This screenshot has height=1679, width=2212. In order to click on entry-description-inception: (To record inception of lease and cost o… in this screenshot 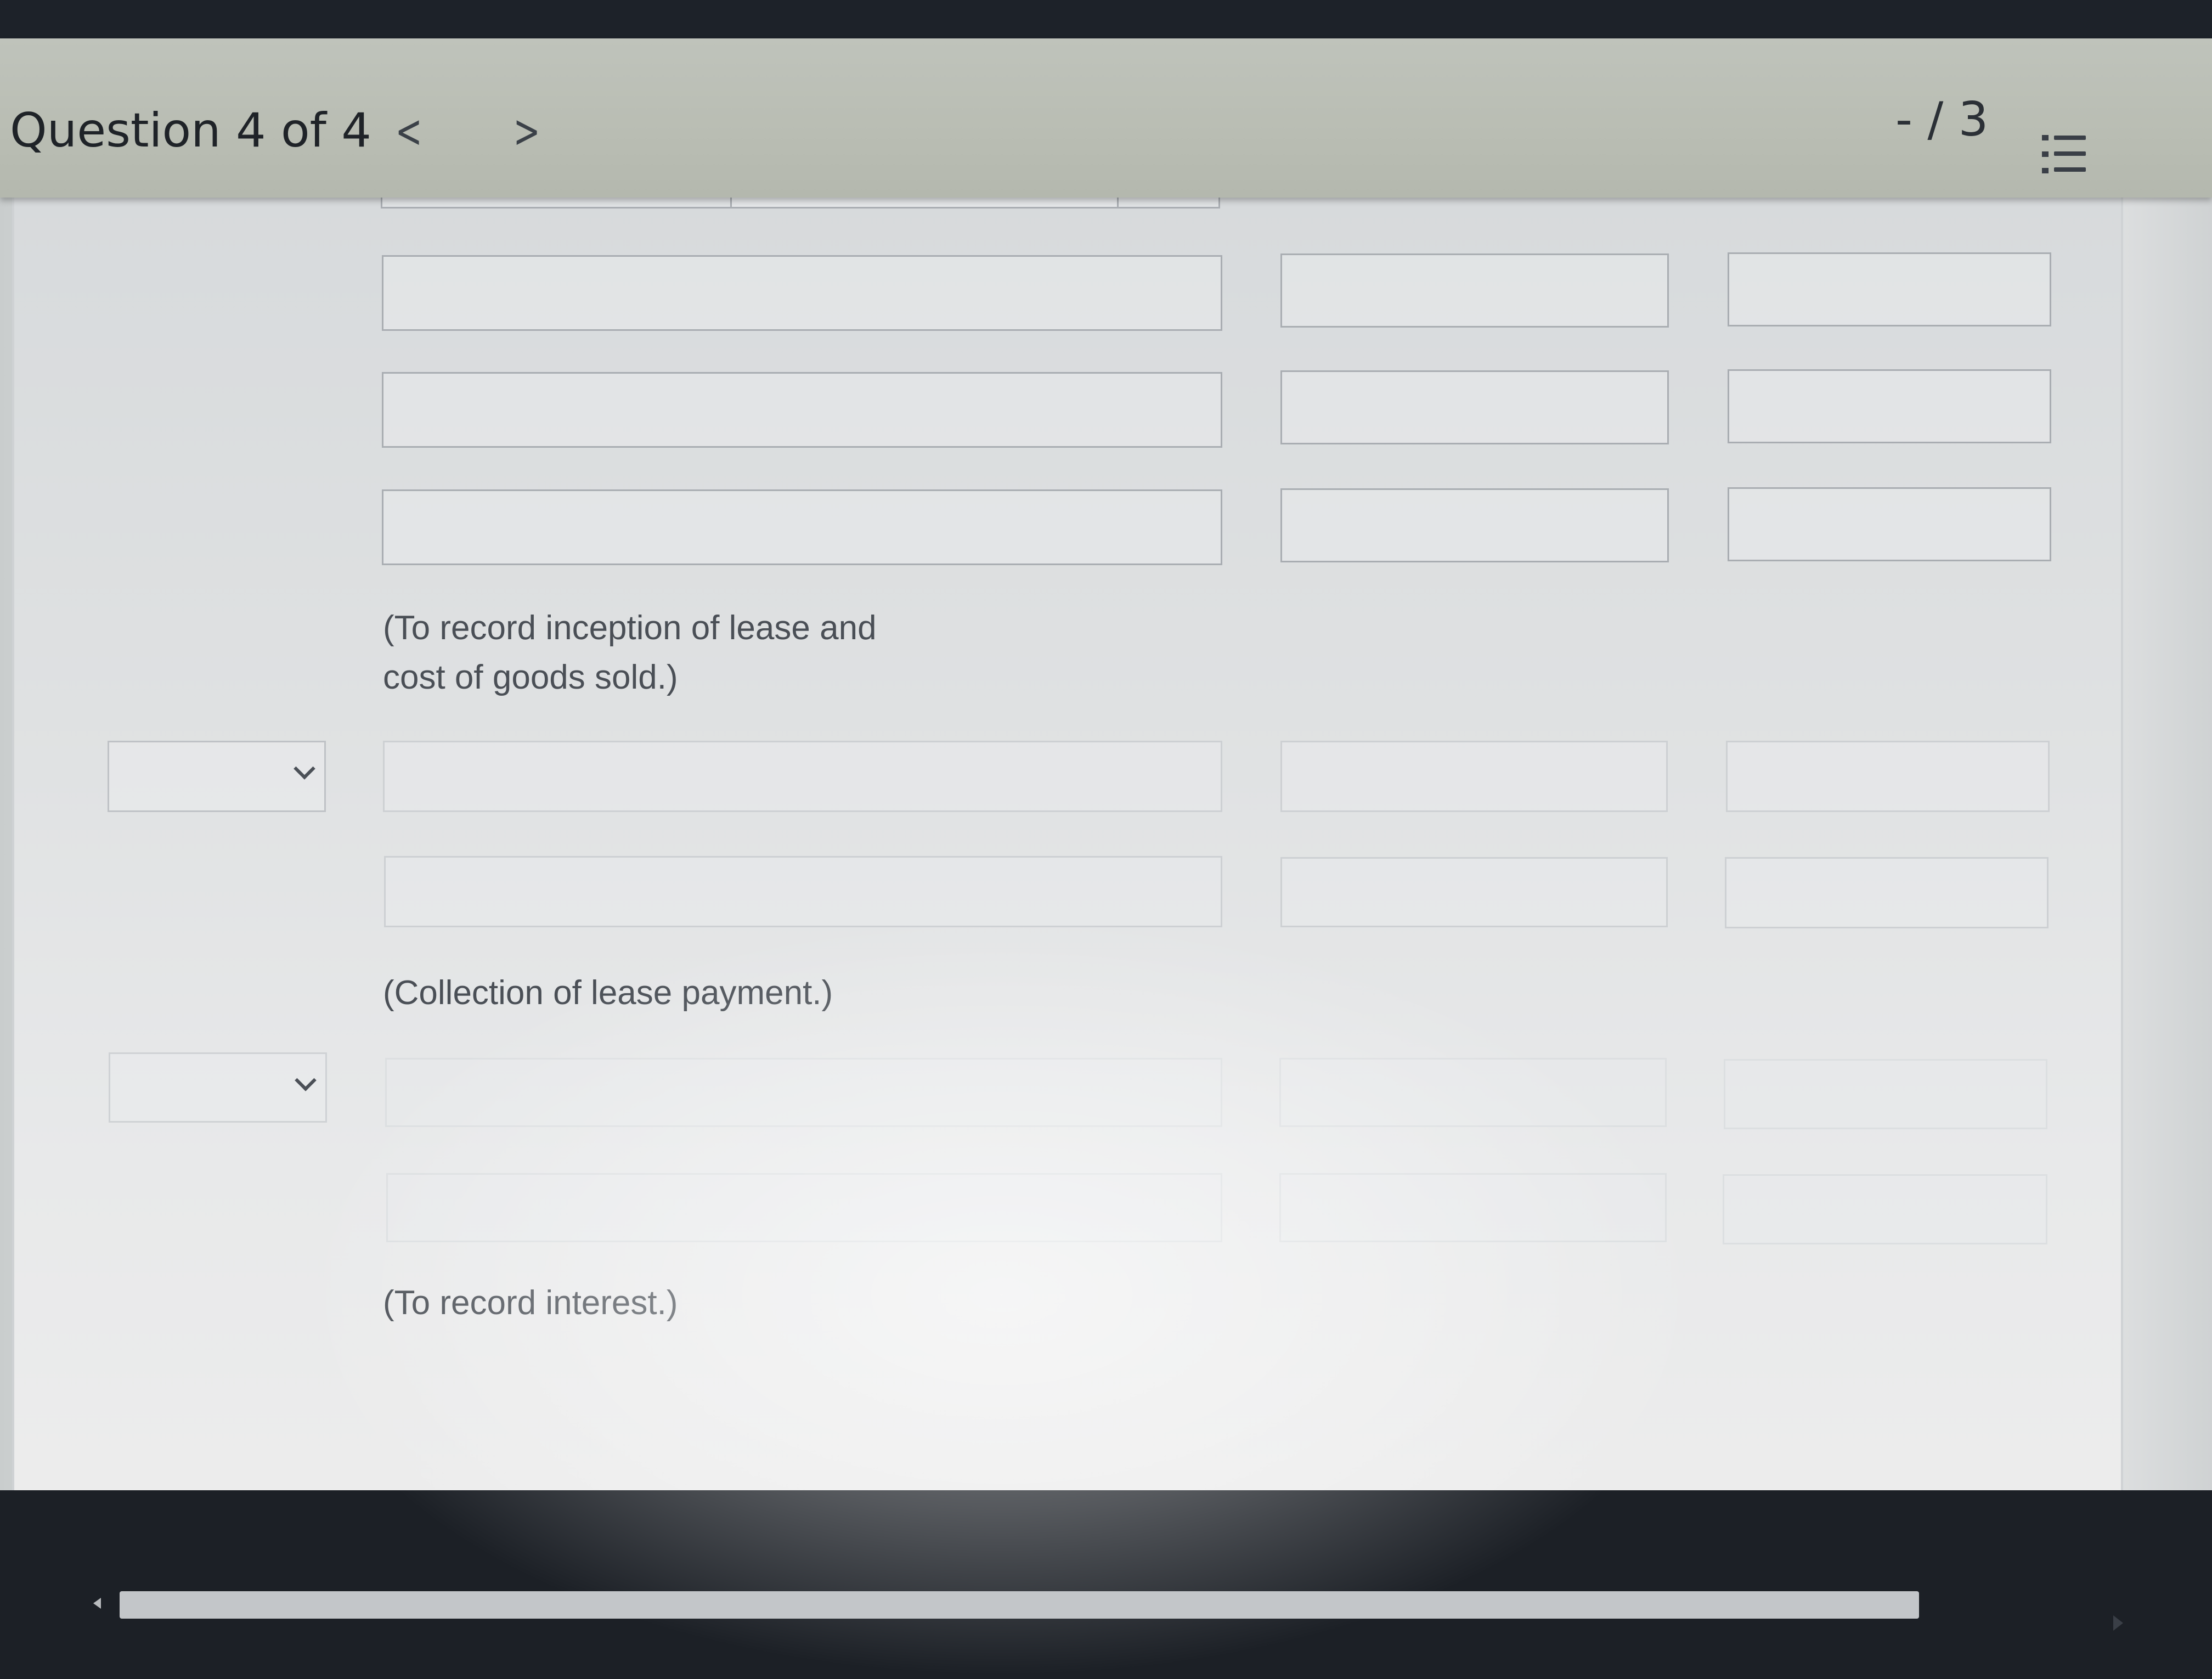, I will do `click(630, 653)`.